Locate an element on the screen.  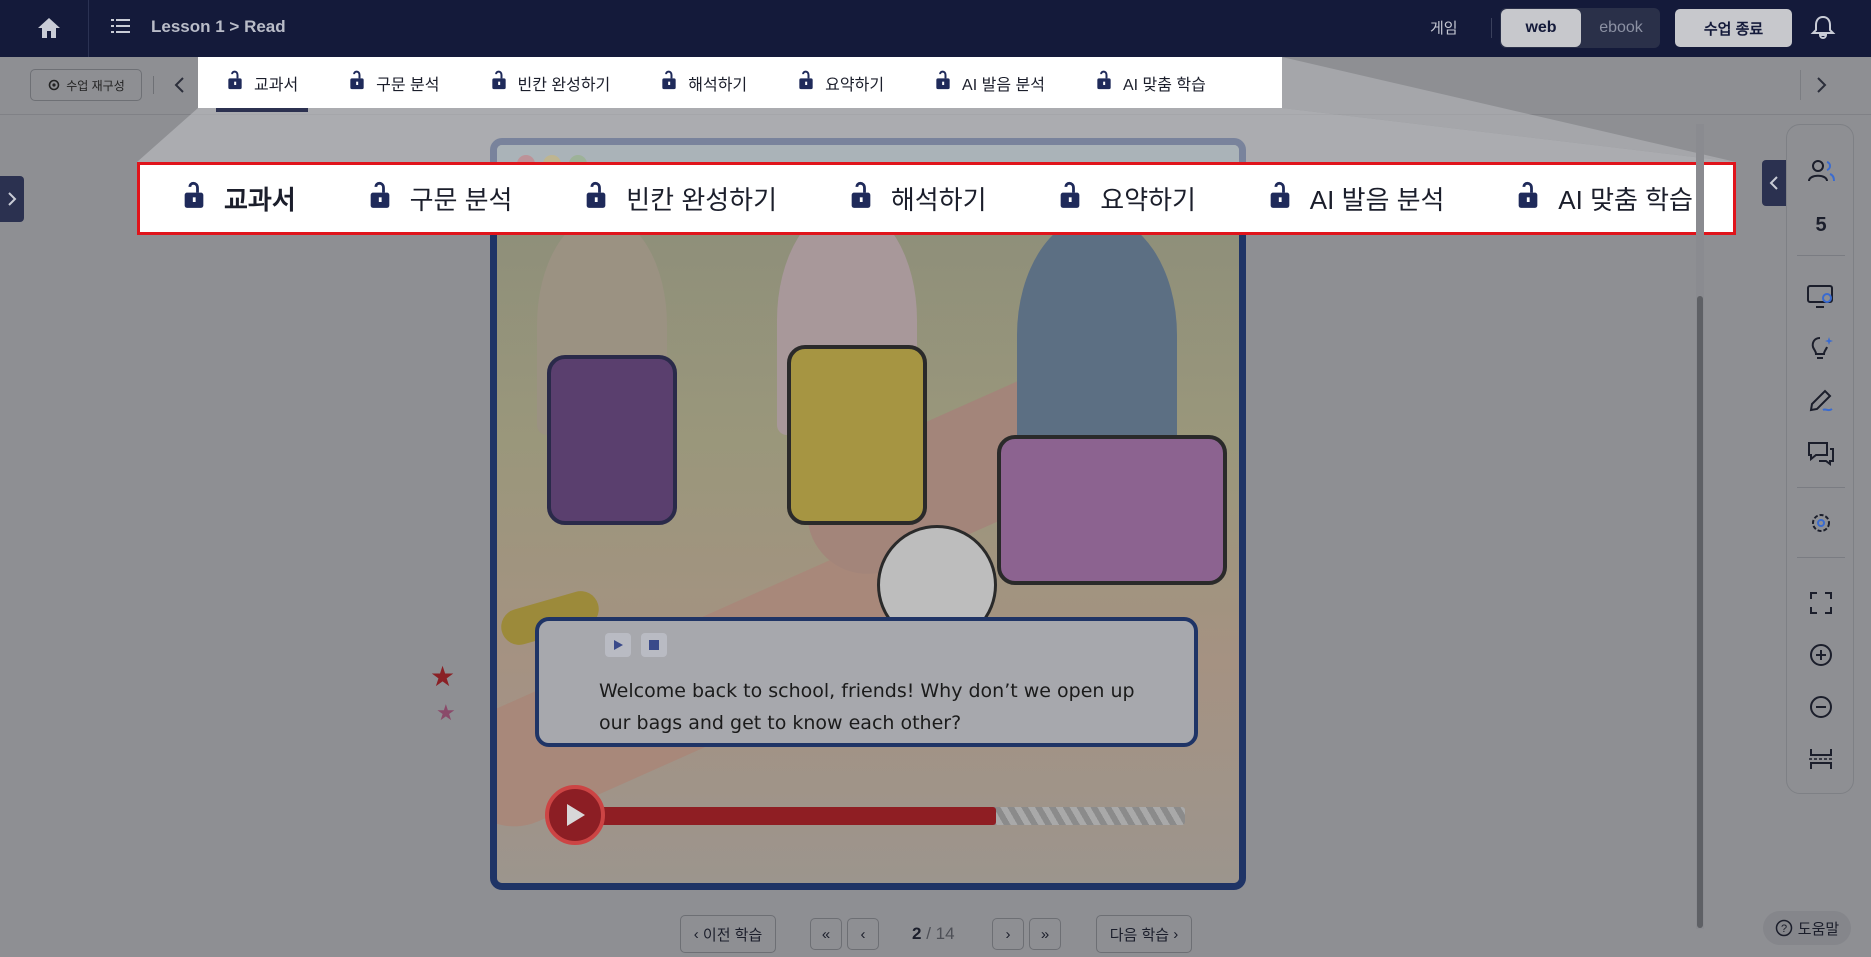
next-lesson-label: 다음 학습 is located at coordinates (1139, 935).